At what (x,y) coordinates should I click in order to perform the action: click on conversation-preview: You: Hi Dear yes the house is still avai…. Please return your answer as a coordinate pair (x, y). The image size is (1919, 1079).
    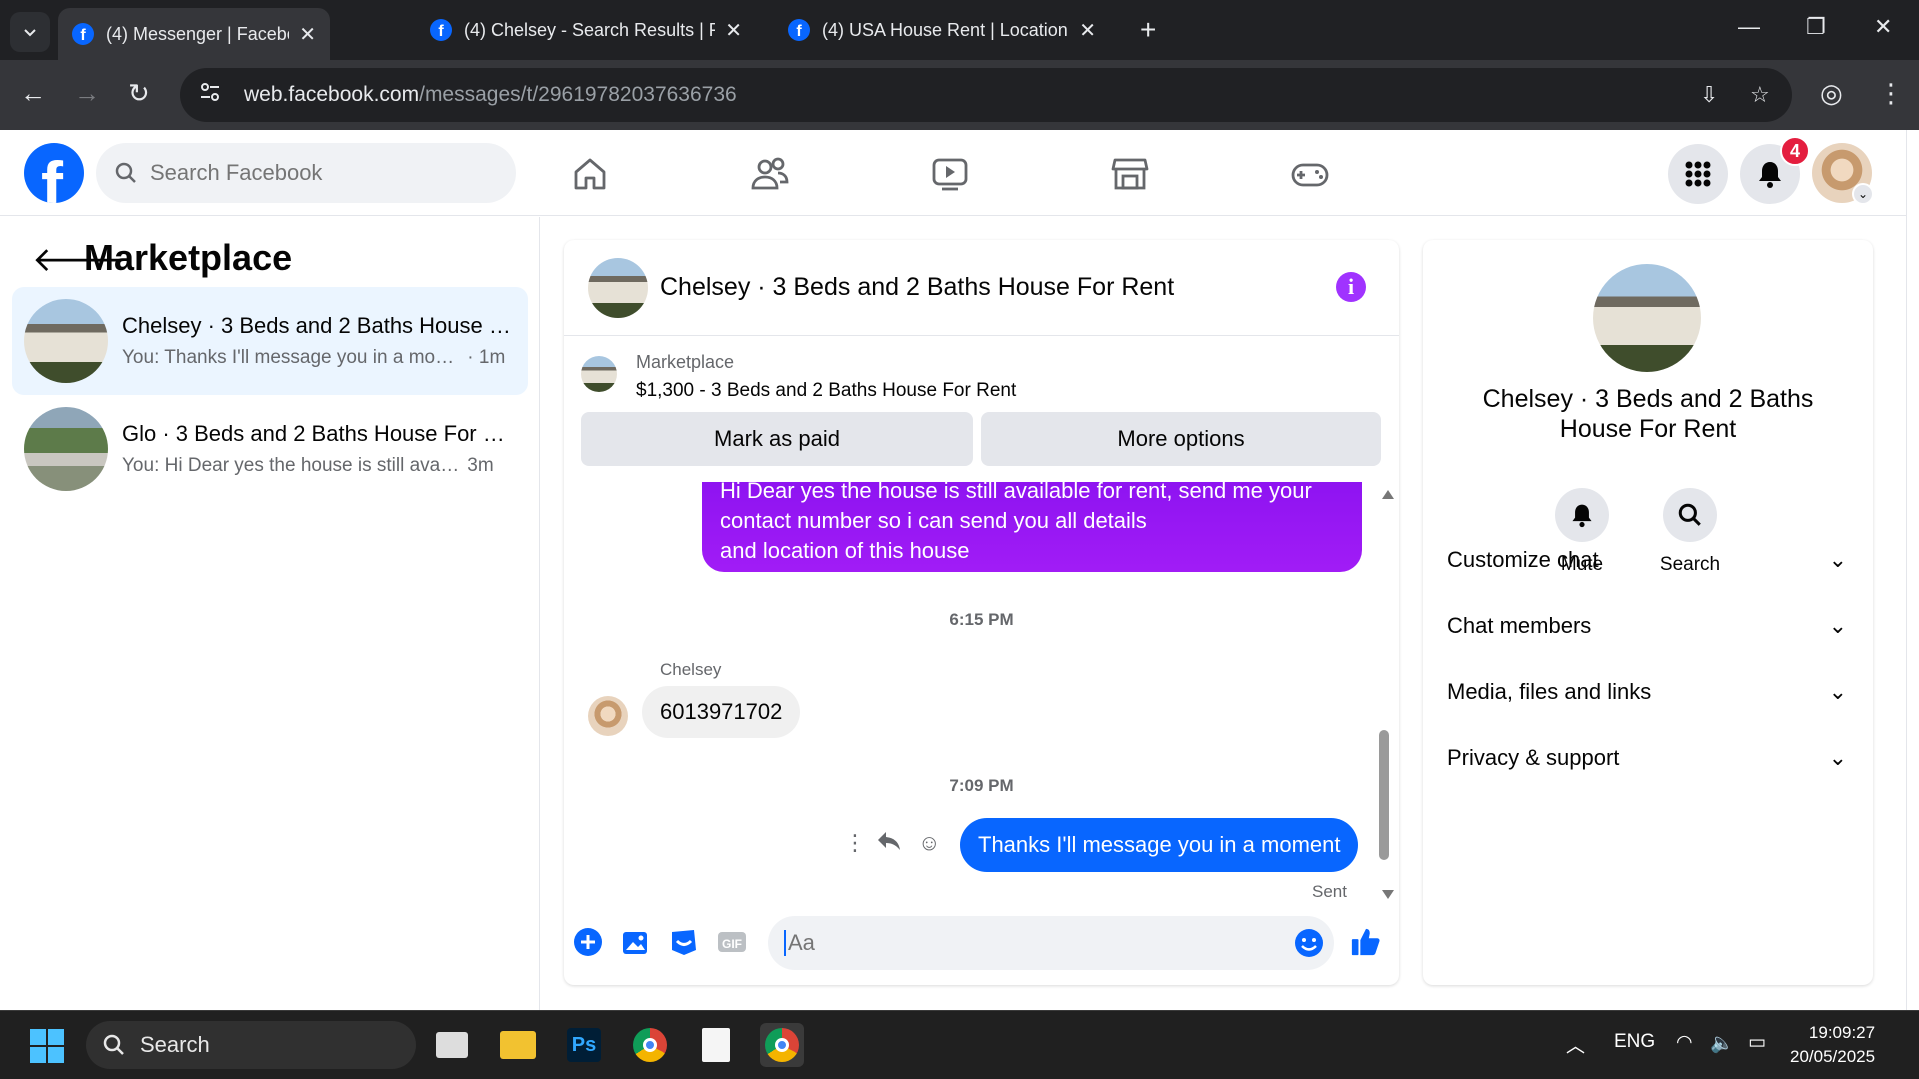
    Looking at the image, I should click on (292, 465).